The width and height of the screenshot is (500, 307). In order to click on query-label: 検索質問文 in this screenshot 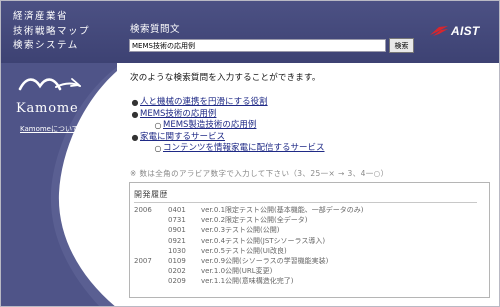, I will do `click(155, 29)`.